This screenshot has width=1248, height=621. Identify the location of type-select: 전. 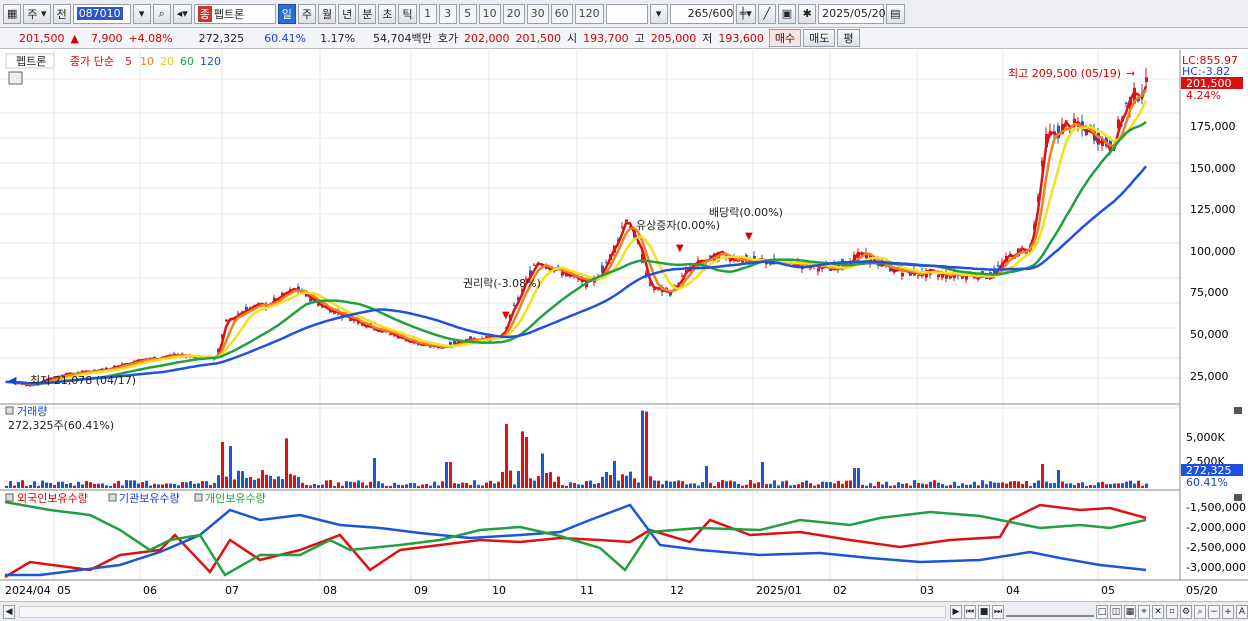
(61, 13).